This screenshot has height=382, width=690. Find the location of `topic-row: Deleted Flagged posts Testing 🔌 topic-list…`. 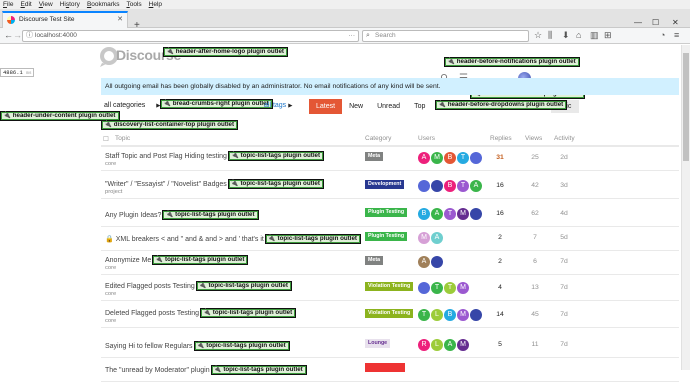

topic-row: Deleted Flagged posts Testing 🔌 topic-list… is located at coordinates (390, 316).